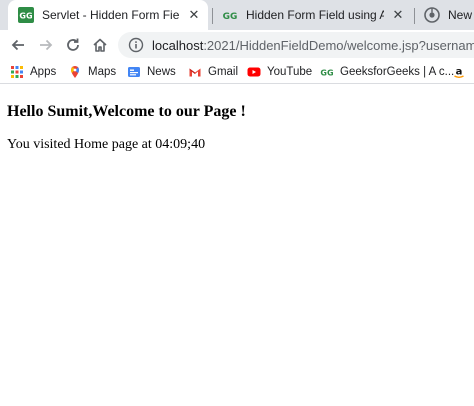 This screenshot has width=474, height=406. What do you see at coordinates (134, 72) in the screenshot?
I see `news-icon` at bounding box center [134, 72].